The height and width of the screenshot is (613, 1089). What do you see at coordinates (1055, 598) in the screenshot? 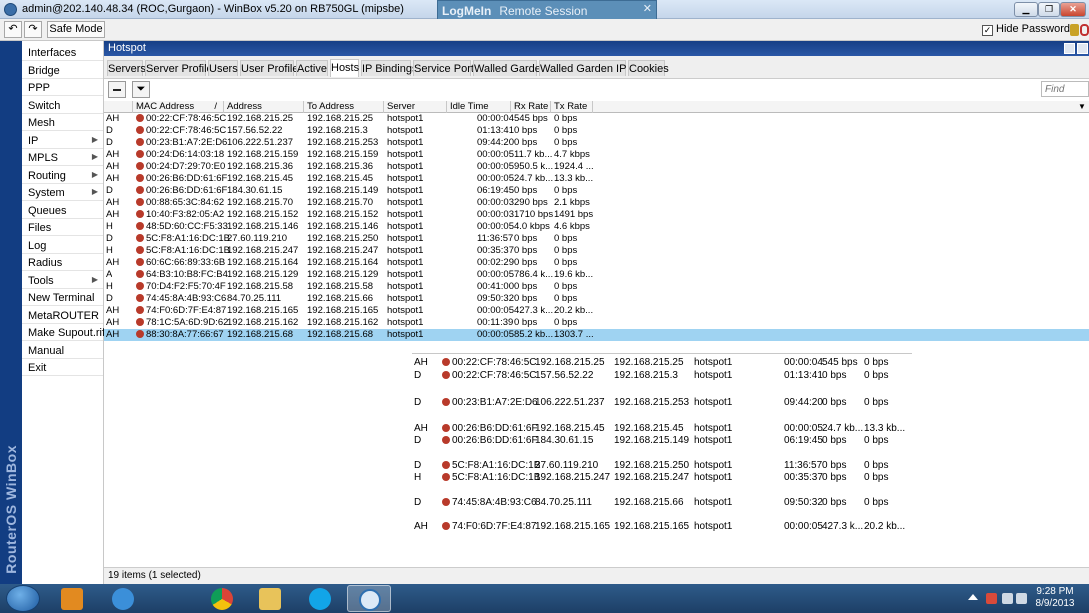
I see `system-clock: 9:28 PM 8/9/2013` at bounding box center [1055, 598].